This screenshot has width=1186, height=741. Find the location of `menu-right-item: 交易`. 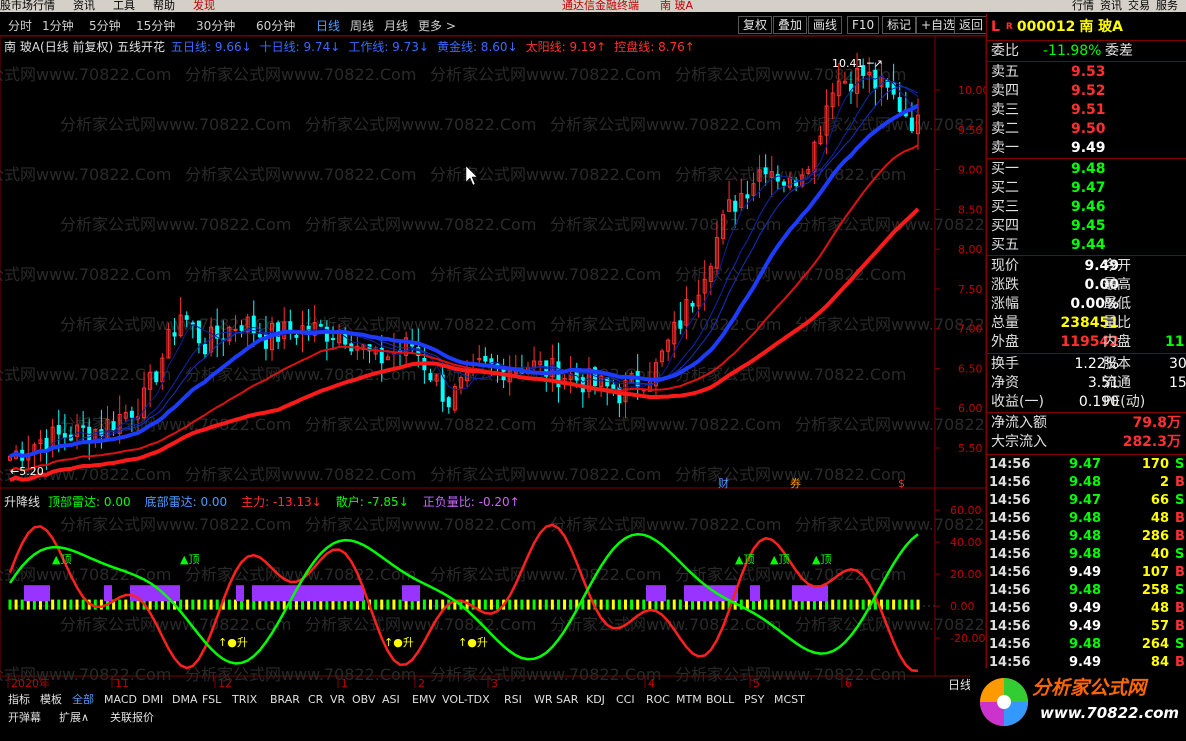

menu-right-item: 交易 is located at coordinates (1139, 6).